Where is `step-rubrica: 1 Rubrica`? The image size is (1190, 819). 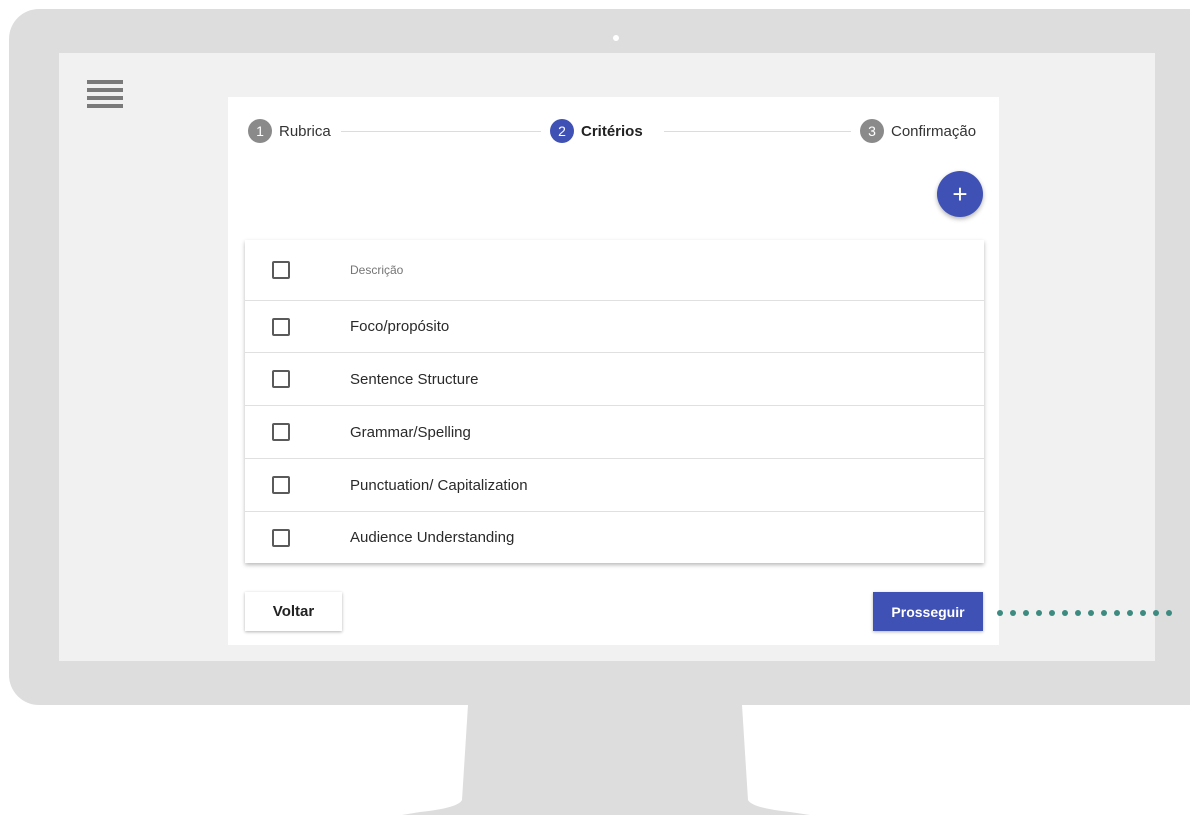 step-rubrica: 1 Rubrica is located at coordinates (289, 131).